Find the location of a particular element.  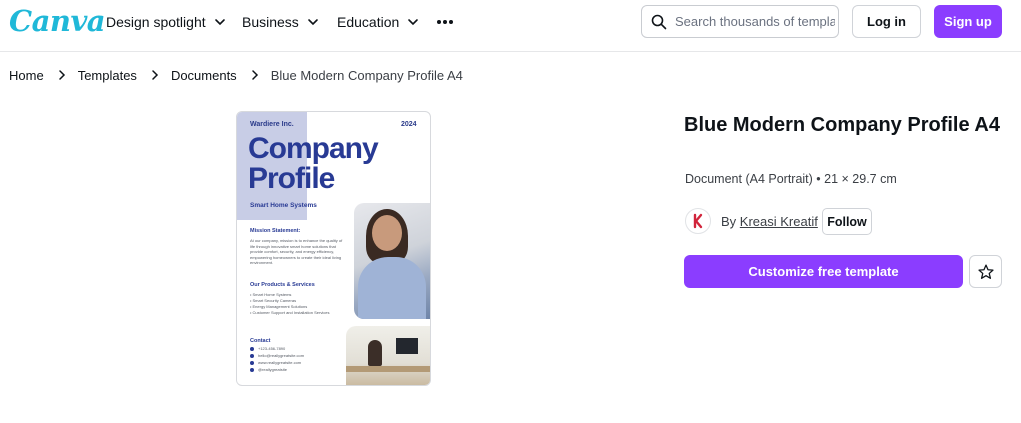

follow-button: Follow is located at coordinates (847, 221).